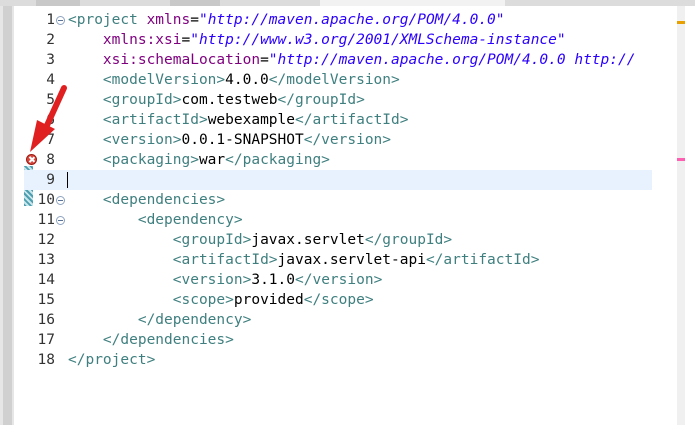 This screenshot has height=425, width=695. Describe the element at coordinates (67, 180) in the screenshot. I see `text-caret` at that location.